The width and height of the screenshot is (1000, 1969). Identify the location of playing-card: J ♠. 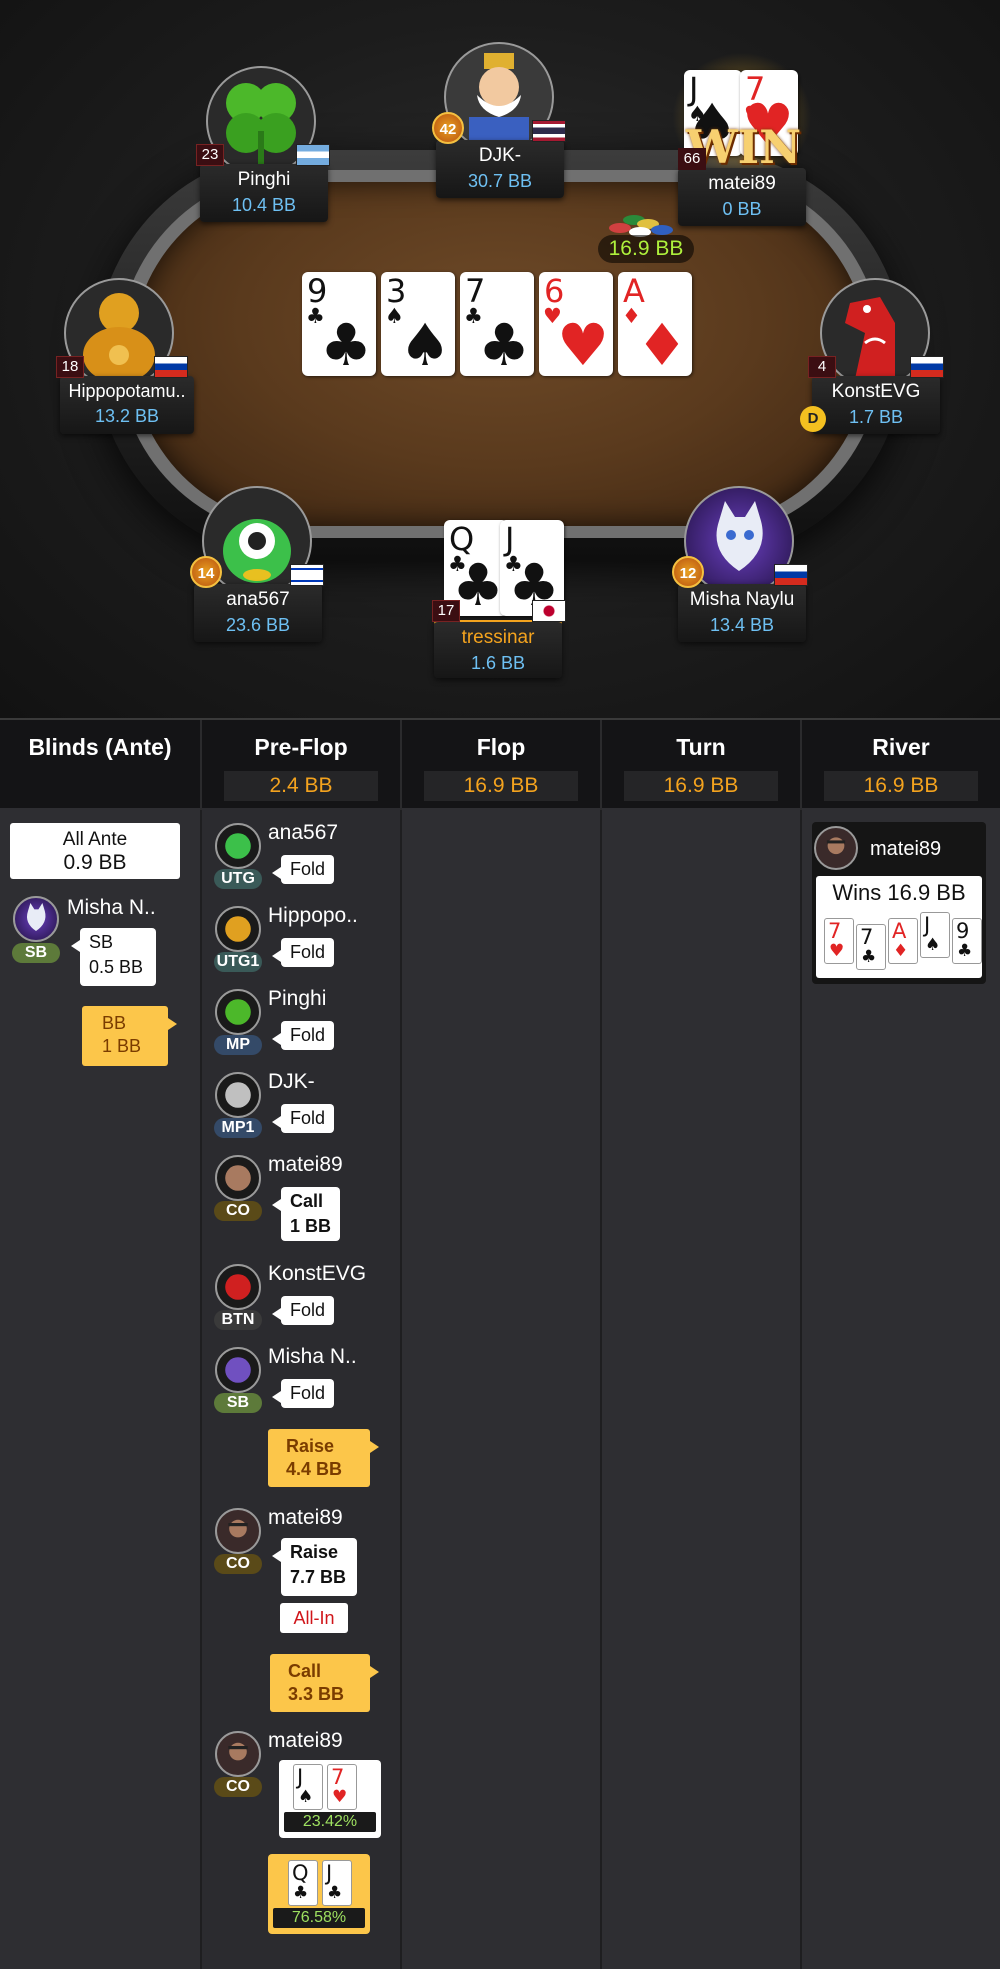
(935, 935).